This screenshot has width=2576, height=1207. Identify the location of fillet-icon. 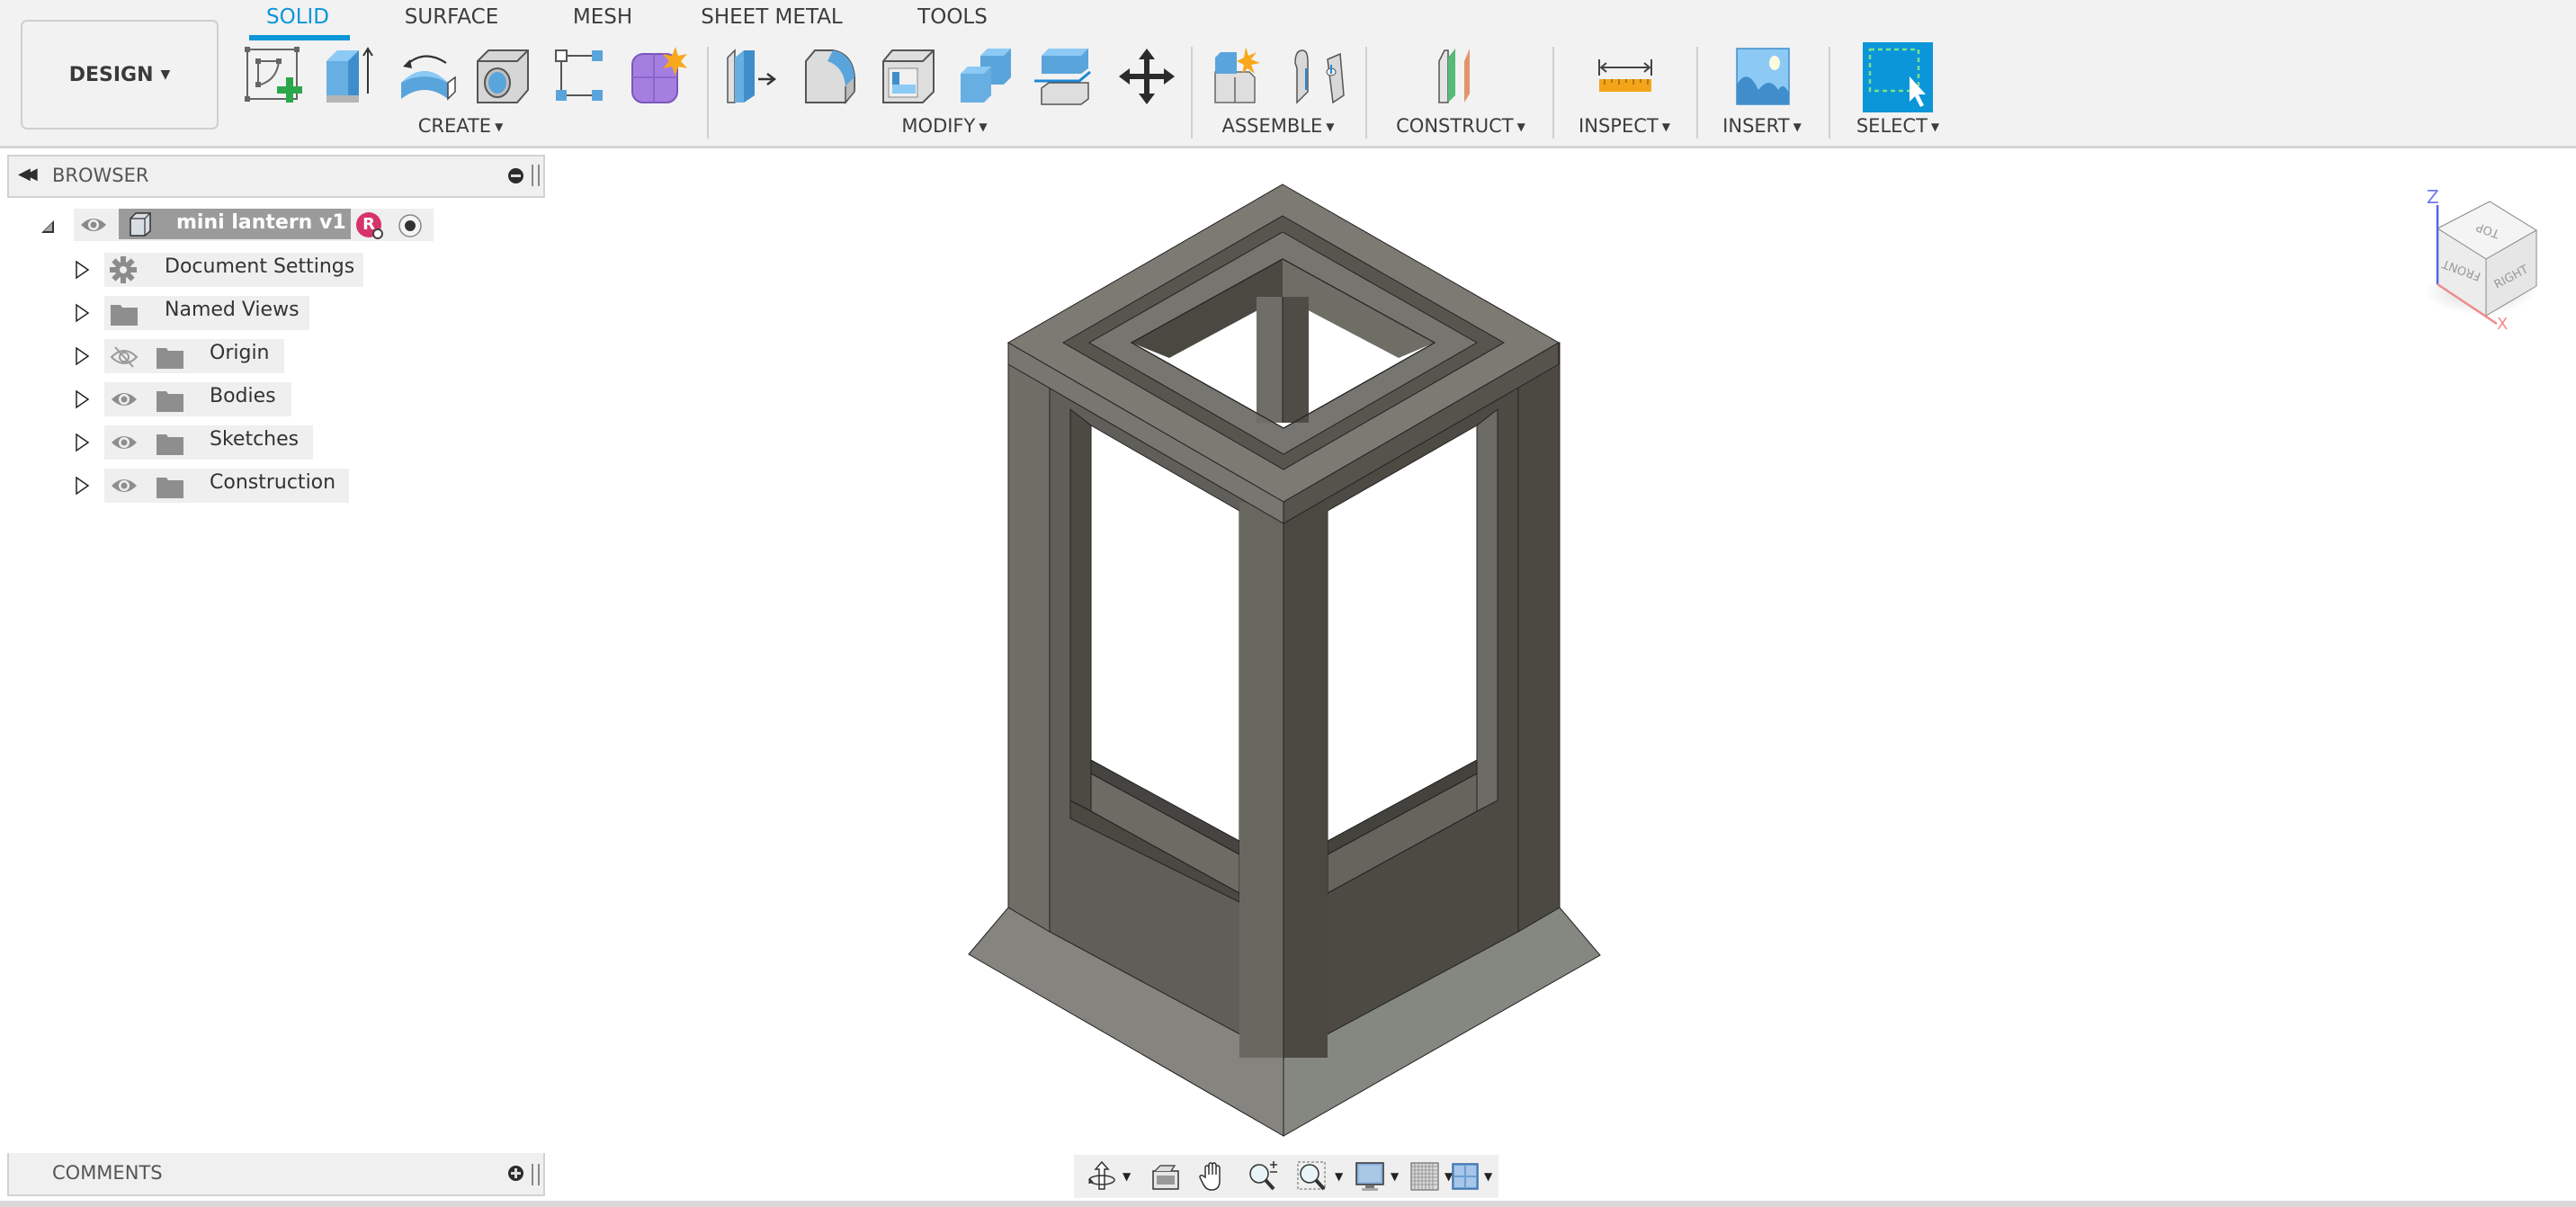
(830, 77).